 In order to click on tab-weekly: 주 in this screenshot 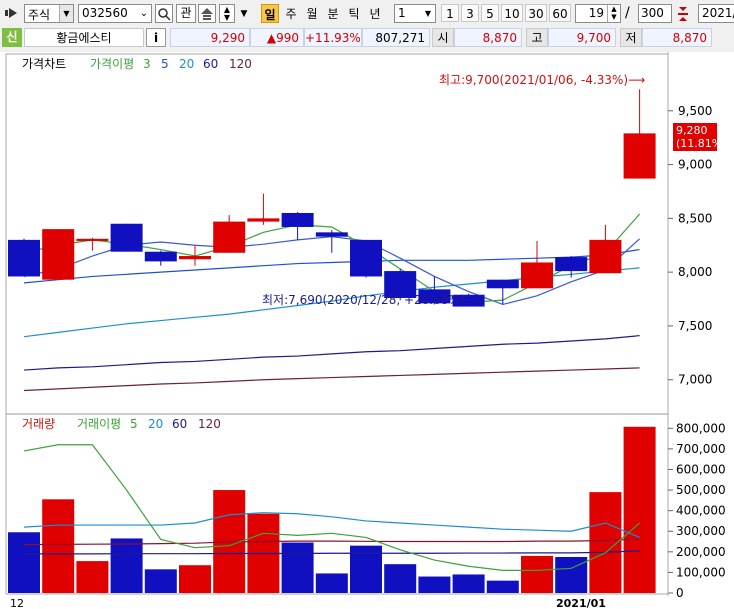, I will do `click(291, 13)`.